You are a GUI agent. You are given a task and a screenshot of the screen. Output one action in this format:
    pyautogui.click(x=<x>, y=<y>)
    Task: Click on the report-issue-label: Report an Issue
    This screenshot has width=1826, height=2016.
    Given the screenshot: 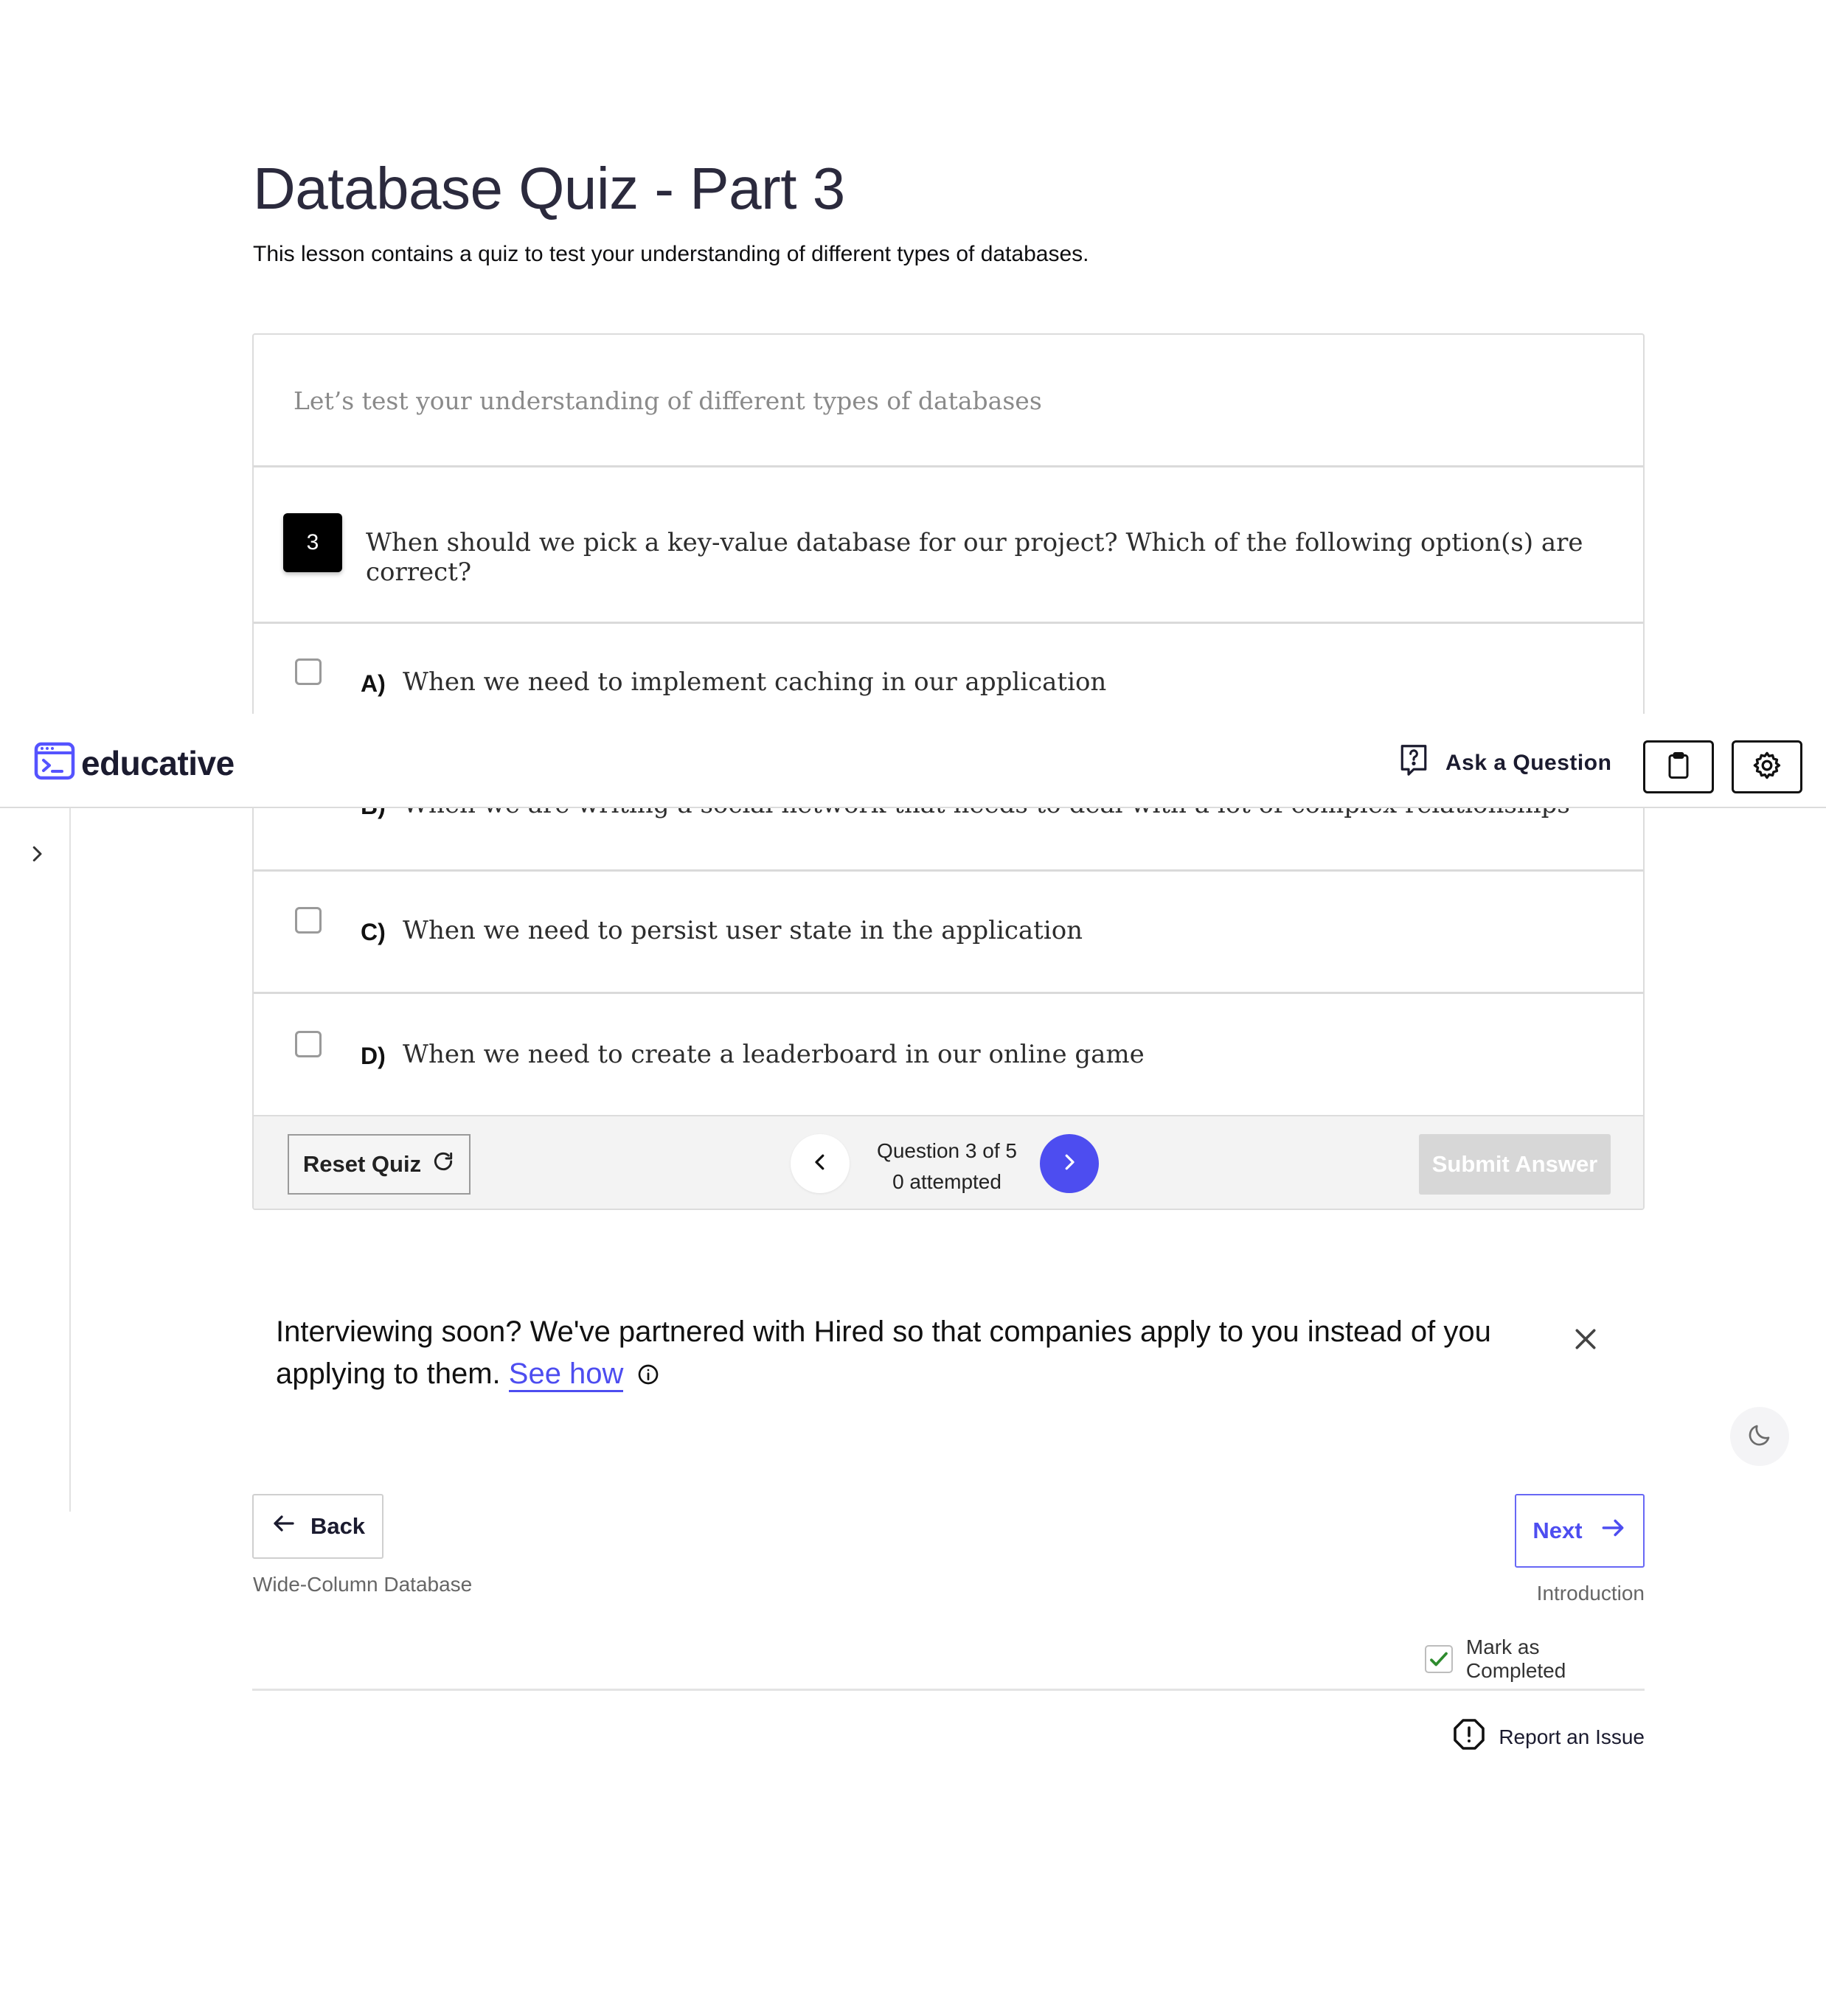 What is the action you would take?
    pyautogui.click(x=1572, y=1737)
    